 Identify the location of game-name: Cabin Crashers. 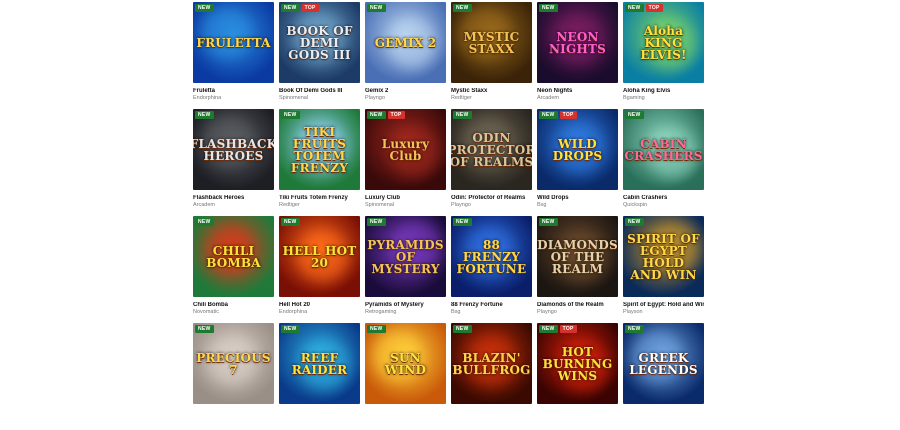
(663, 198).